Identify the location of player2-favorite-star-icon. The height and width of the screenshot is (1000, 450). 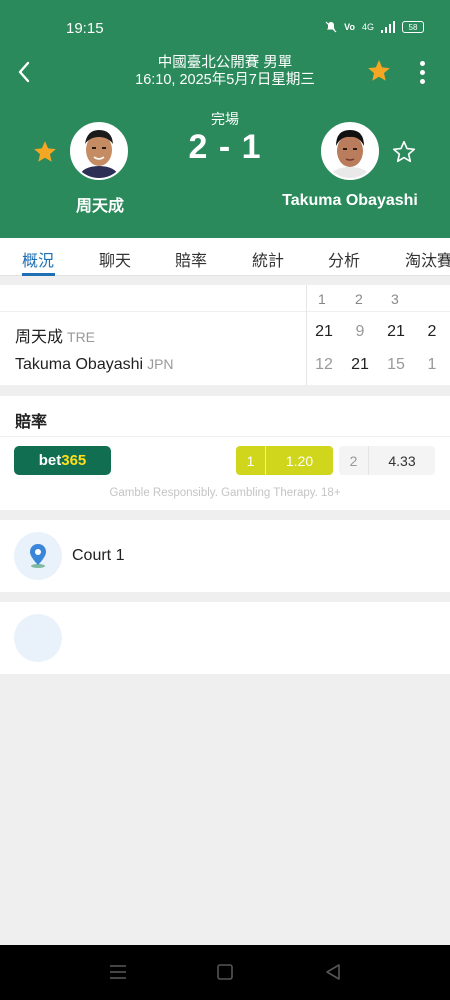
(404, 152).